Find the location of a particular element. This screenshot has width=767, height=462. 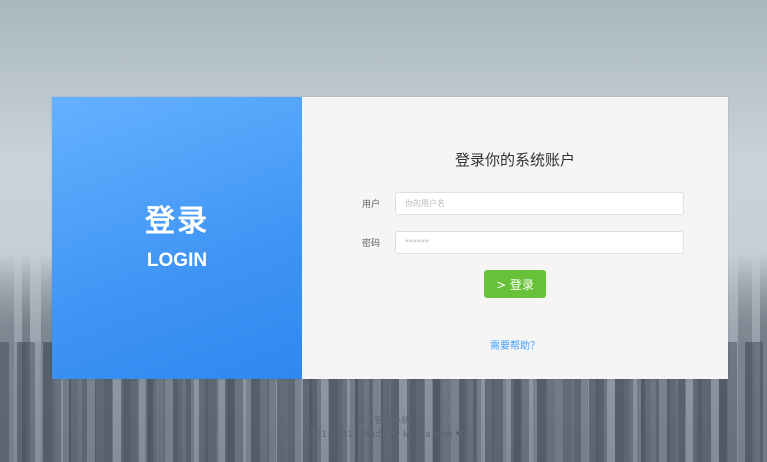

password-row: 密码 ****** is located at coordinates (523, 242).